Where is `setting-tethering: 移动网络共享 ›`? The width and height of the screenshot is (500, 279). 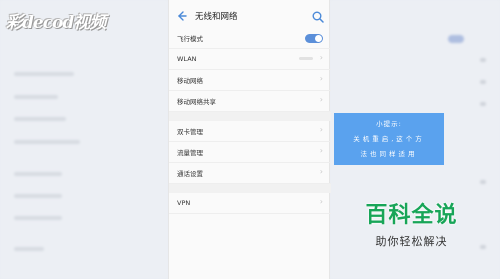
setting-tethering: 移动网络共享 › is located at coordinates (250, 101).